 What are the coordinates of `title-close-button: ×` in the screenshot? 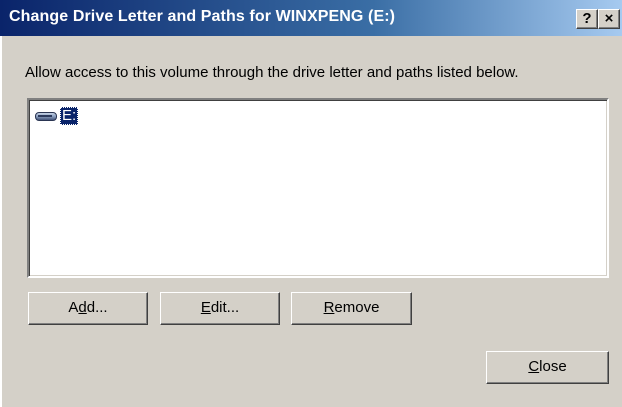 It's located at (609, 19).